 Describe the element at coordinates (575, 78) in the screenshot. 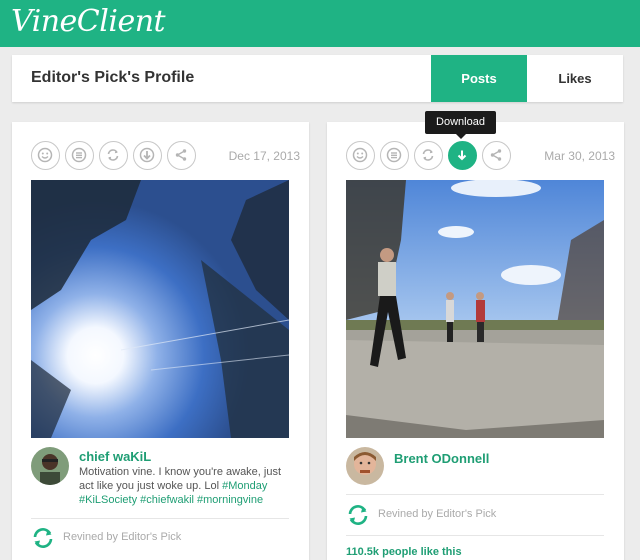

I see `tab-likes: Likes` at that location.